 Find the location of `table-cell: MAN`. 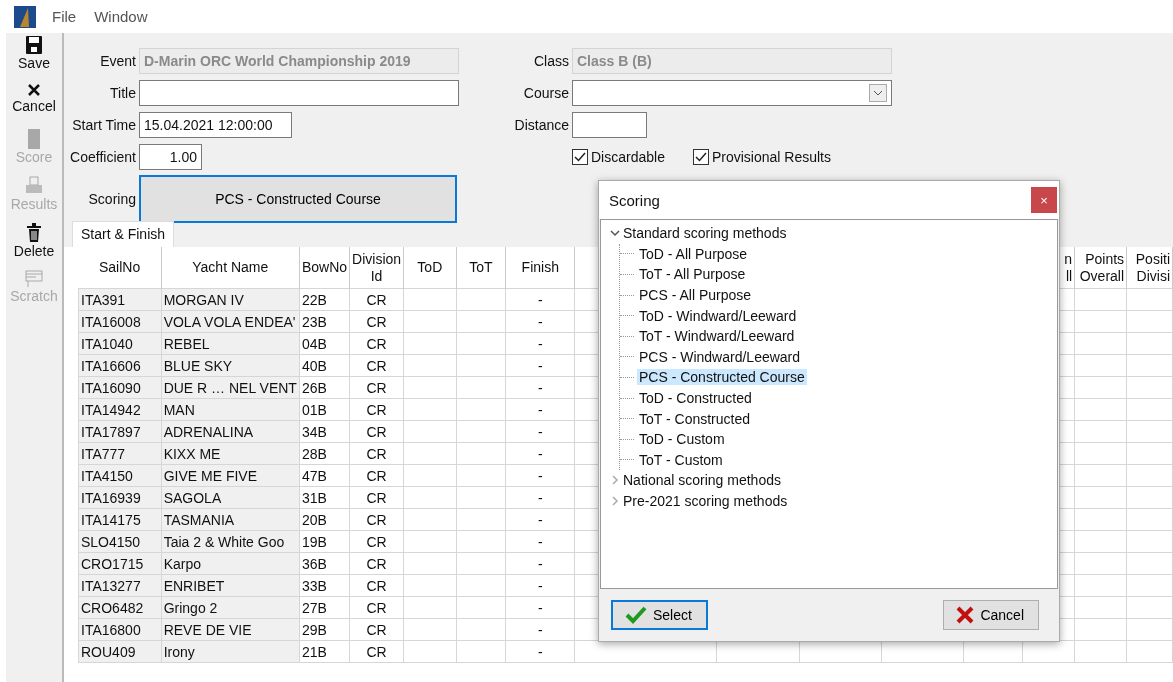

table-cell: MAN is located at coordinates (230, 409).